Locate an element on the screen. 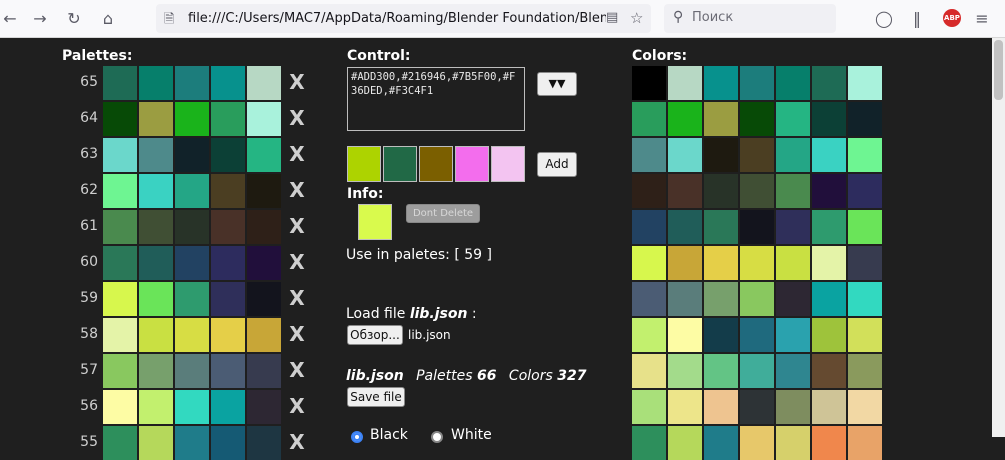 The width and height of the screenshot is (1005, 460). search-box: ⚲ Поиск is located at coordinates (750, 18).